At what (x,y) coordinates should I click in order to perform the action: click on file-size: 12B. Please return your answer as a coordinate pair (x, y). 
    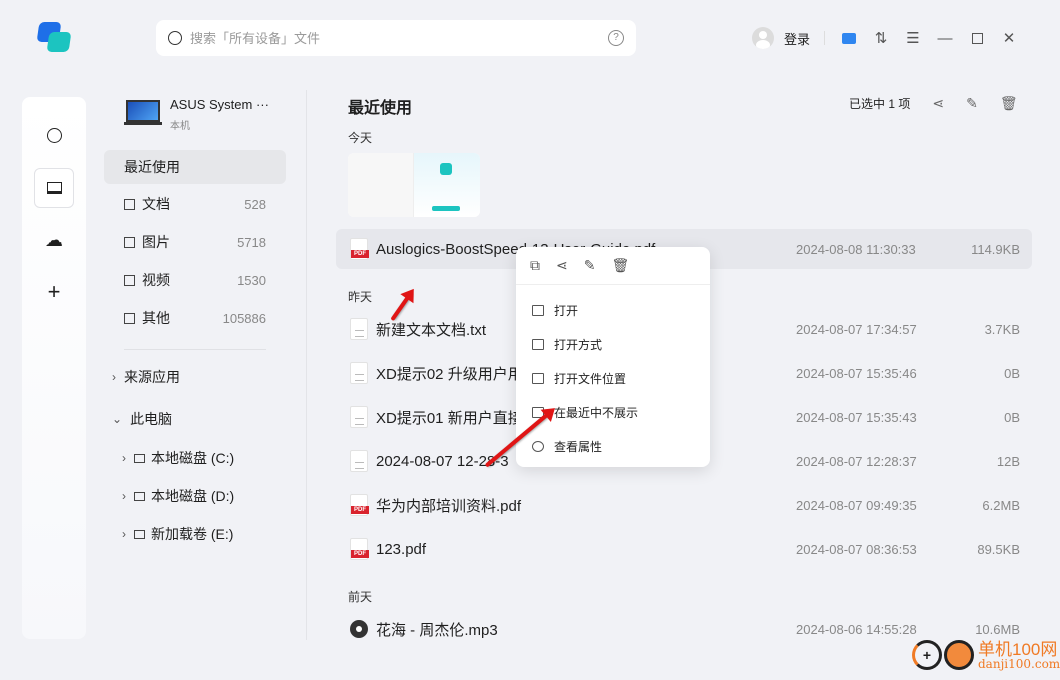
    Looking at the image, I should click on (1008, 461).